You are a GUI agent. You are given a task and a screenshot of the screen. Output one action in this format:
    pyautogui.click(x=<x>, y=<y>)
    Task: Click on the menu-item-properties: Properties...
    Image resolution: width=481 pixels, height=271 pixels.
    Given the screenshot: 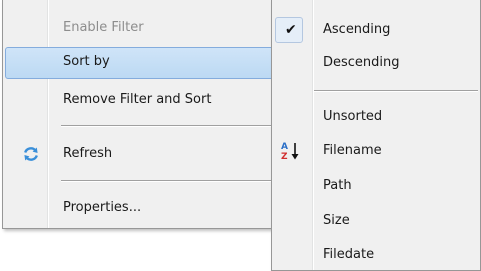 What is the action you would take?
    pyautogui.click(x=146, y=209)
    